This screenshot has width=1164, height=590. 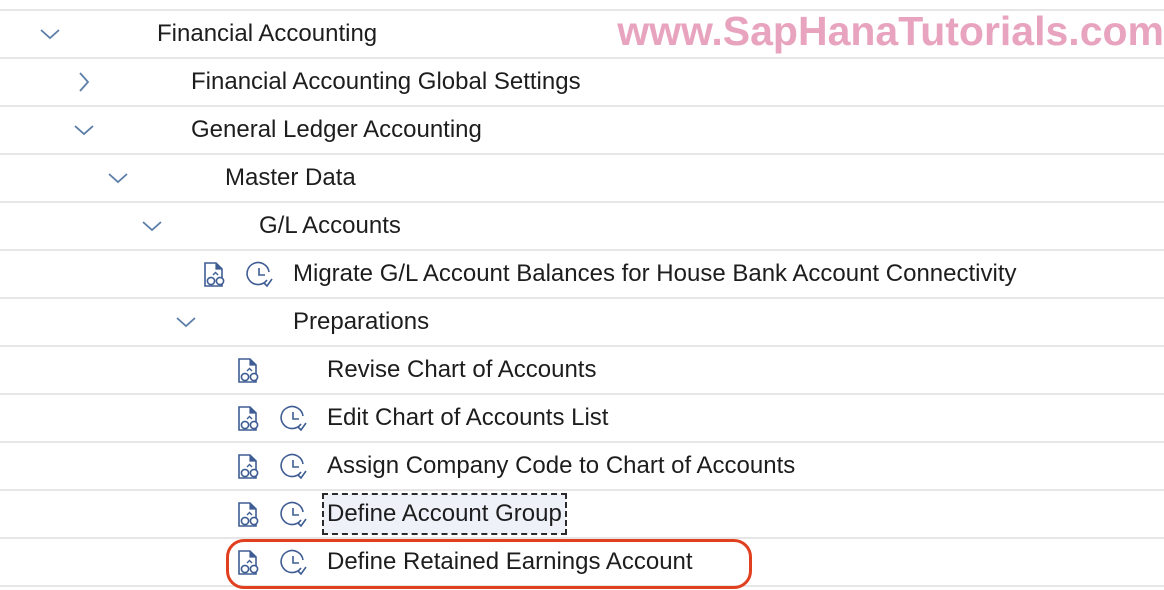 What do you see at coordinates (582, 321) in the screenshot?
I see `tree-node-preparations: Preparations` at bounding box center [582, 321].